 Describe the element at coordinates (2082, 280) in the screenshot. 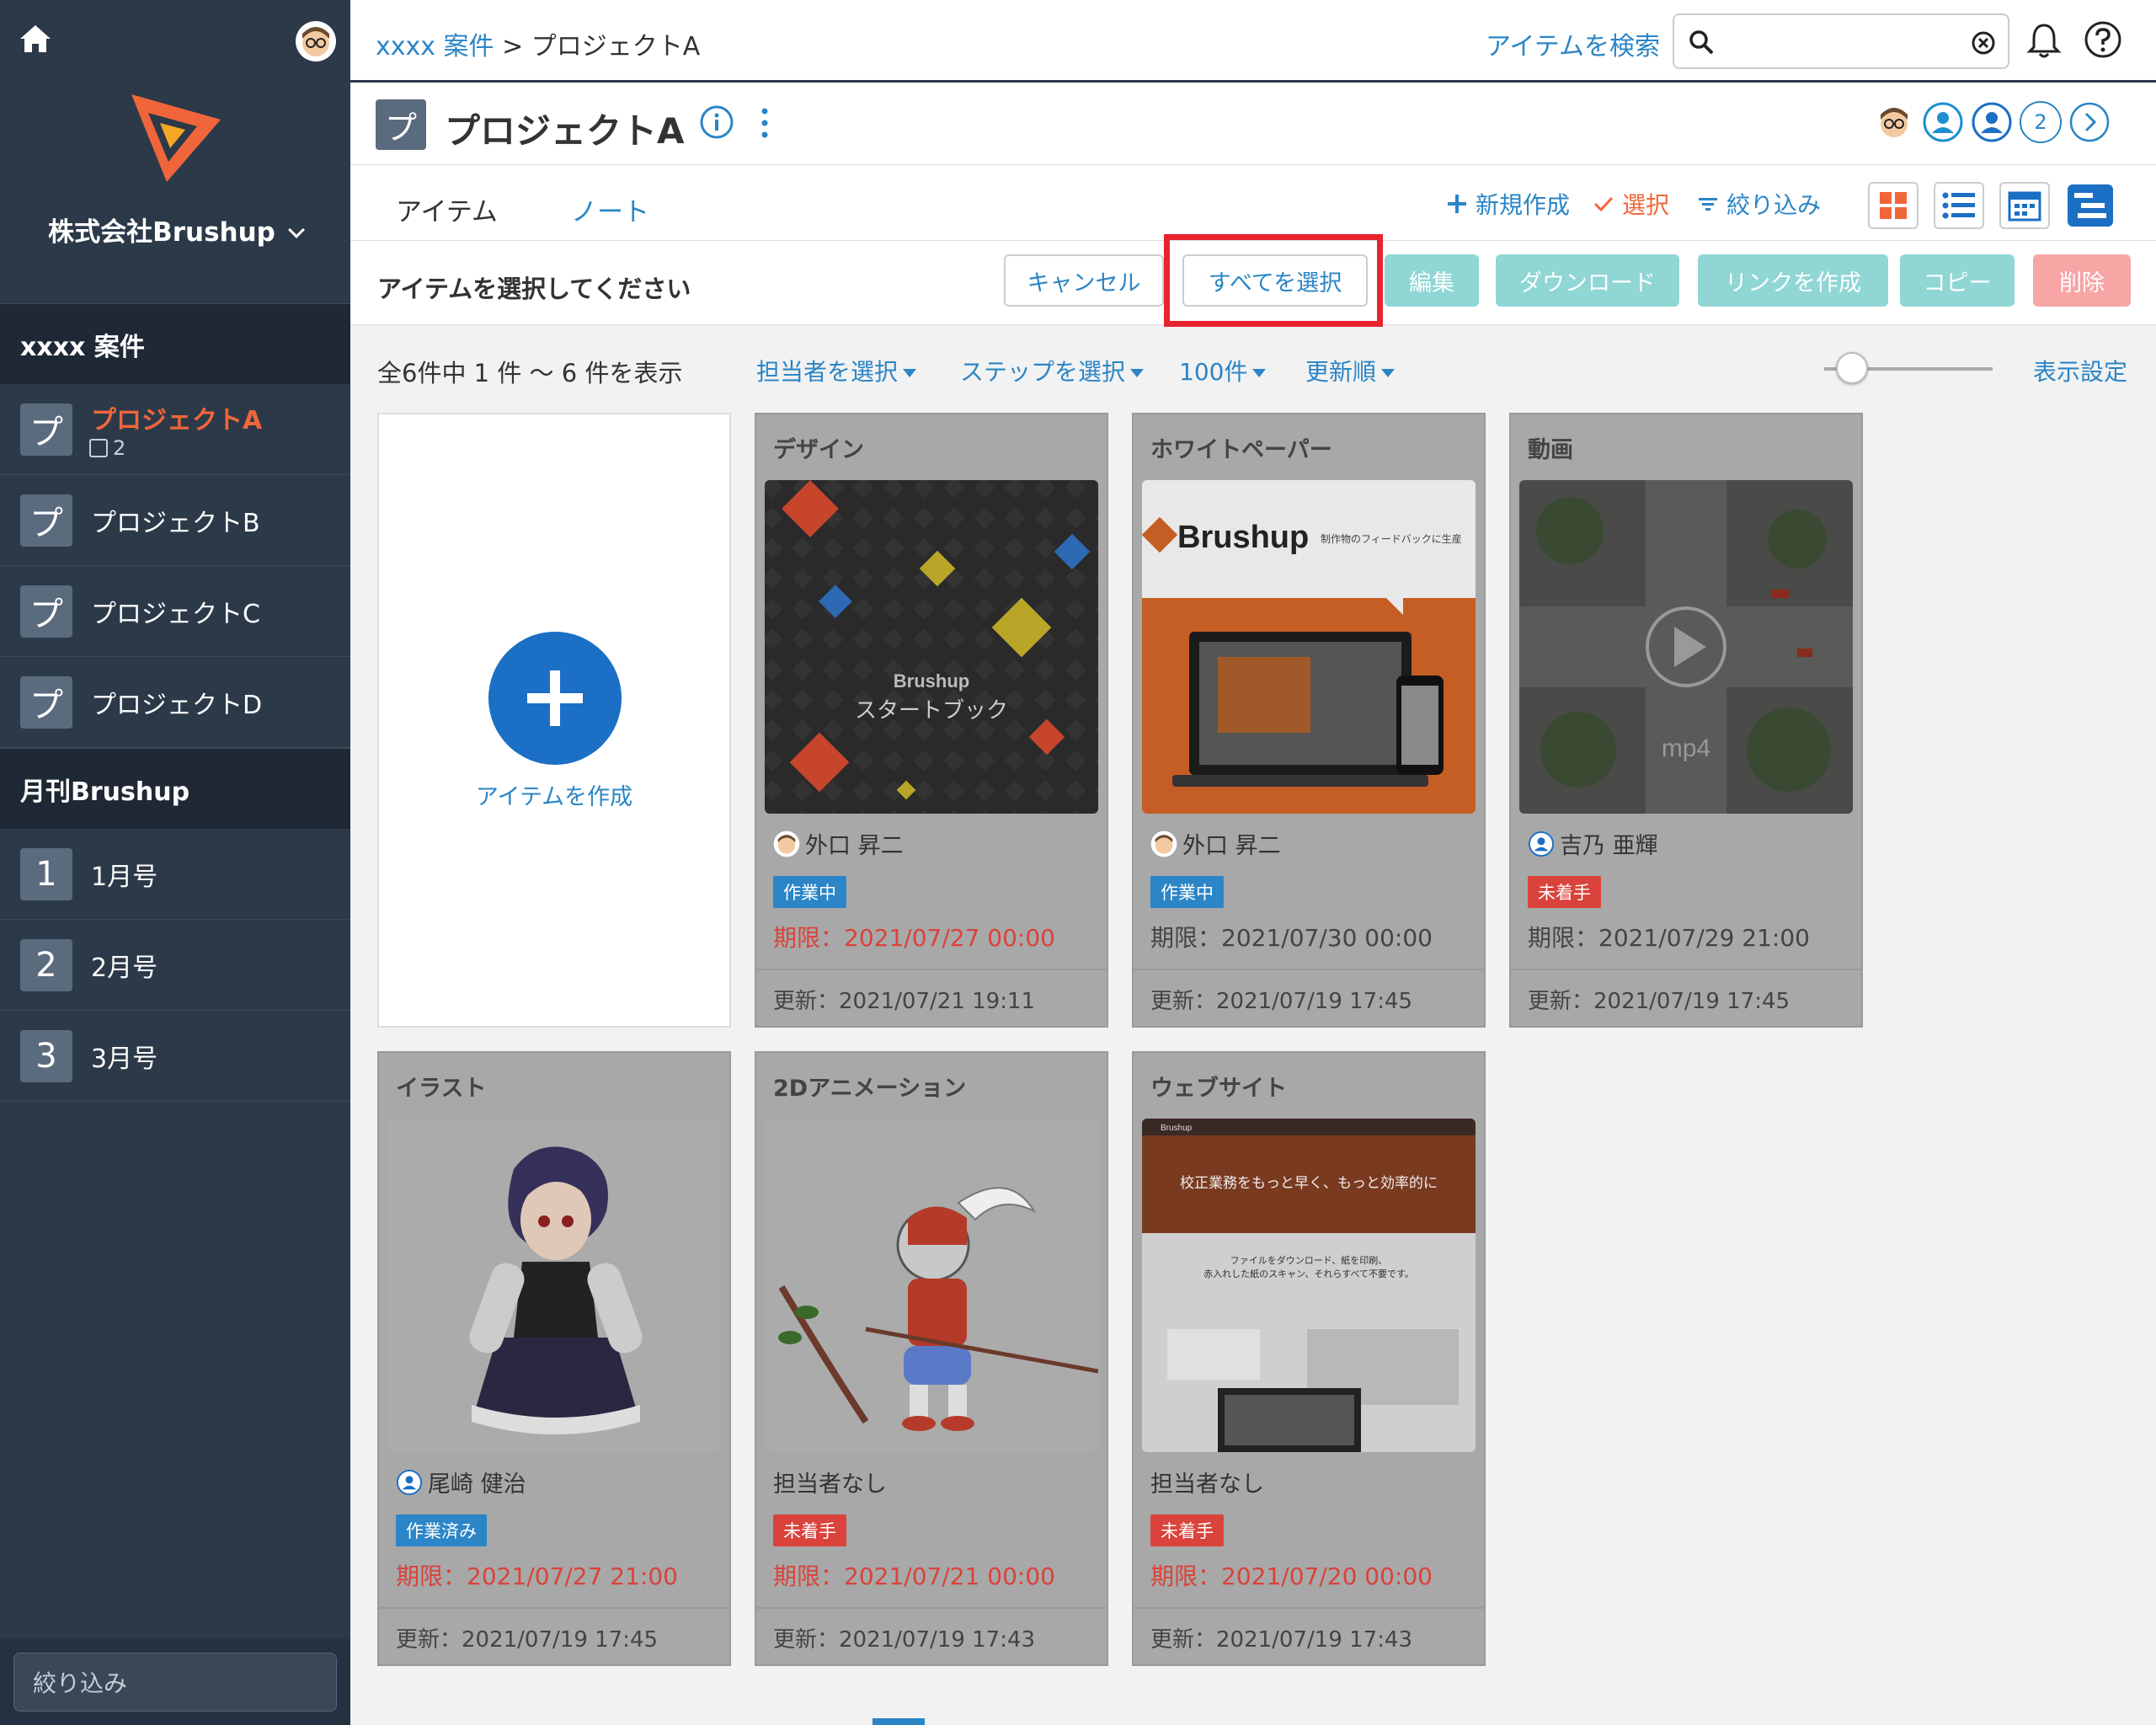

I see `delete-button: 削除` at that location.